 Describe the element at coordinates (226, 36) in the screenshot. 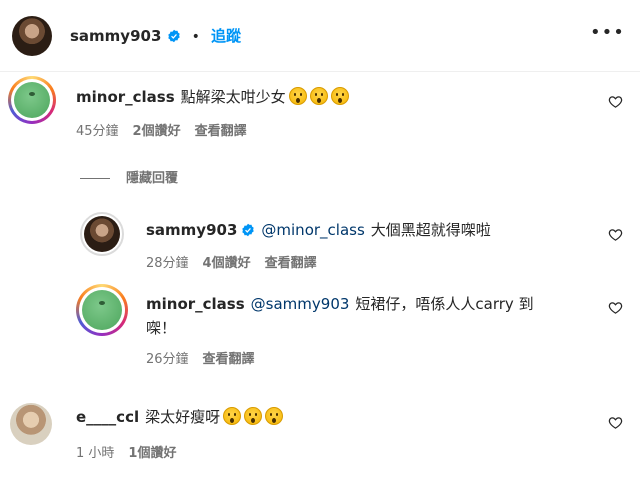

I see `follow-button: 追蹤` at that location.